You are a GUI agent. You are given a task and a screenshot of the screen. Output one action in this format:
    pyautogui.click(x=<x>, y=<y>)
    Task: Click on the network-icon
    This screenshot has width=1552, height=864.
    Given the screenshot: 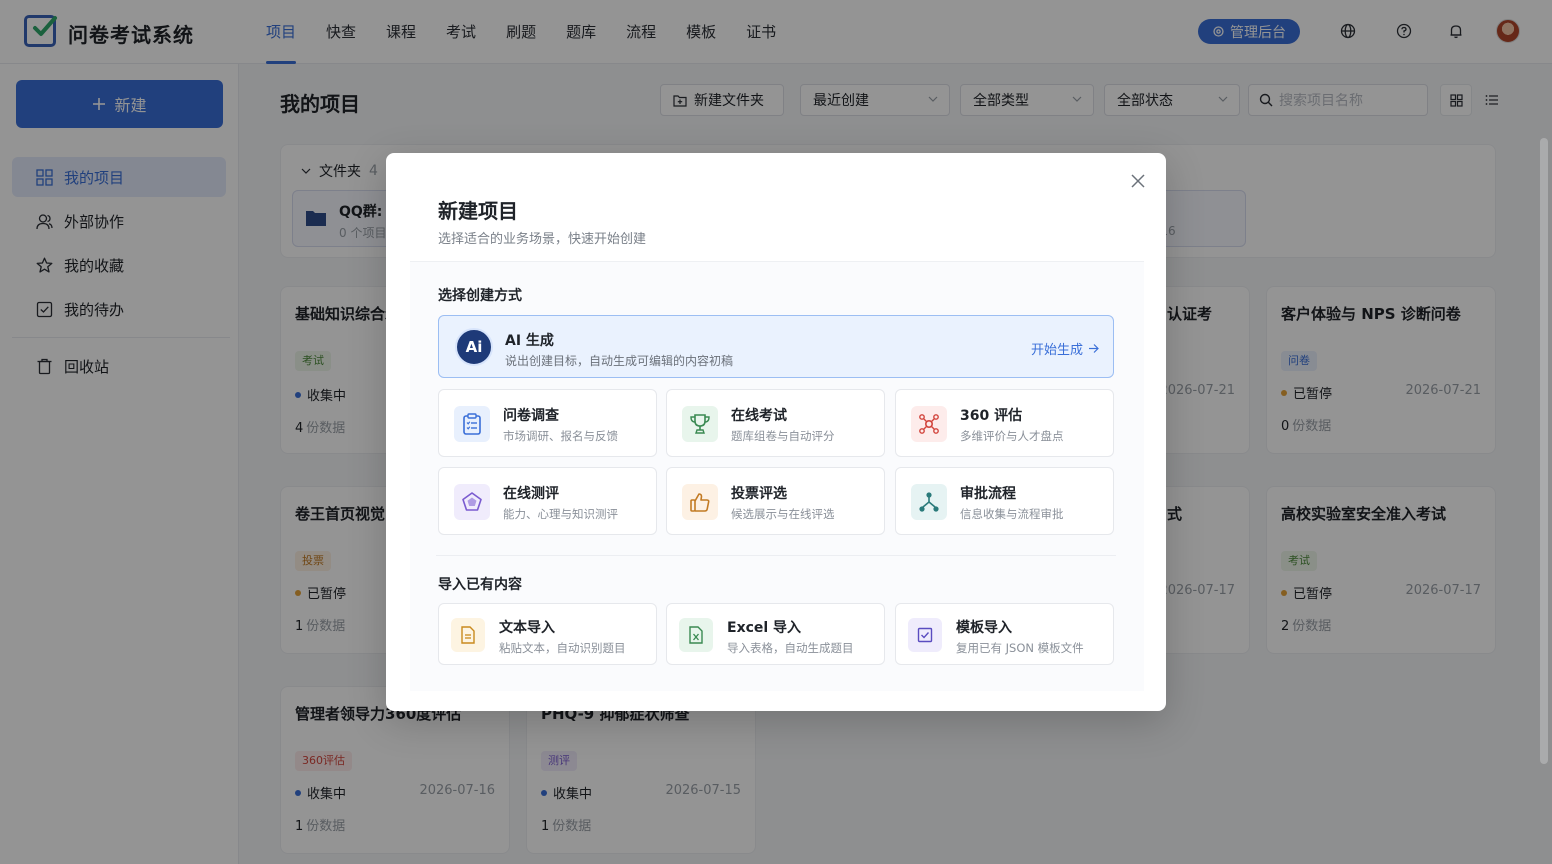 What is the action you would take?
    pyautogui.click(x=929, y=424)
    